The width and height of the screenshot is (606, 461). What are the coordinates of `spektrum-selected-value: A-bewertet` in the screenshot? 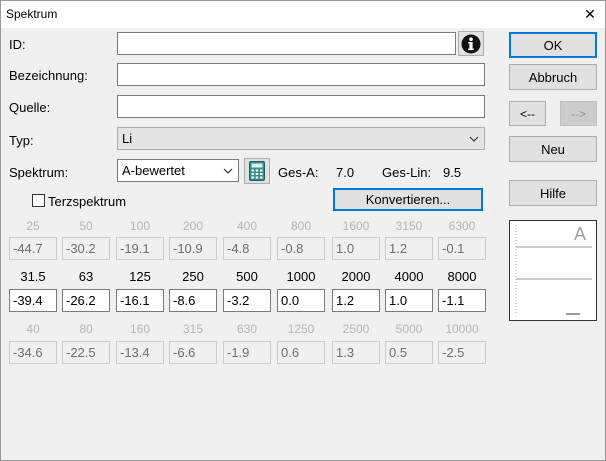 It's located at (153, 170).